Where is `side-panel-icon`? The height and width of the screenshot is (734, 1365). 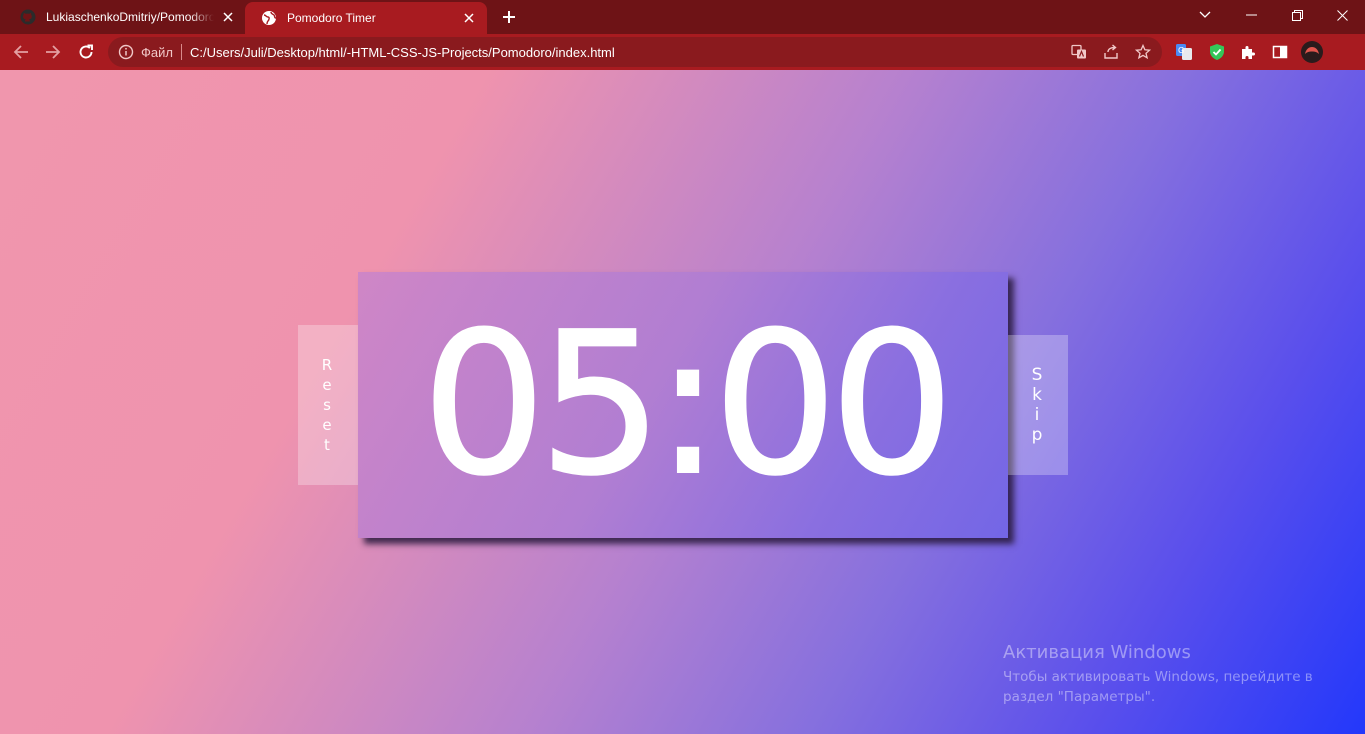
side-panel-icon is located at coordinates (1280, 52).